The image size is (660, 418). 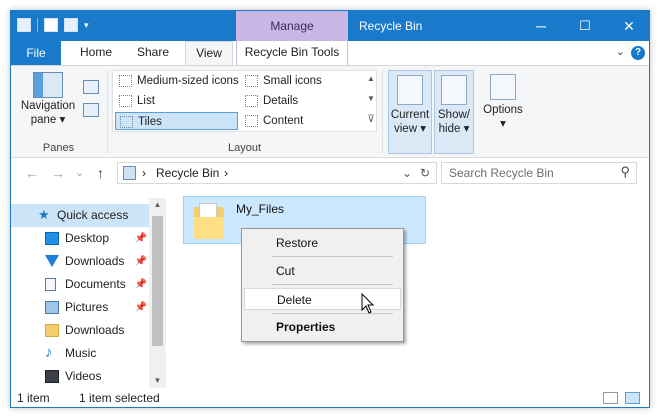 What do you see at coordinates (150, 122) in the screenshot?
I see `layout-tiles-label: Tiles` at bounding box center [150, 122].